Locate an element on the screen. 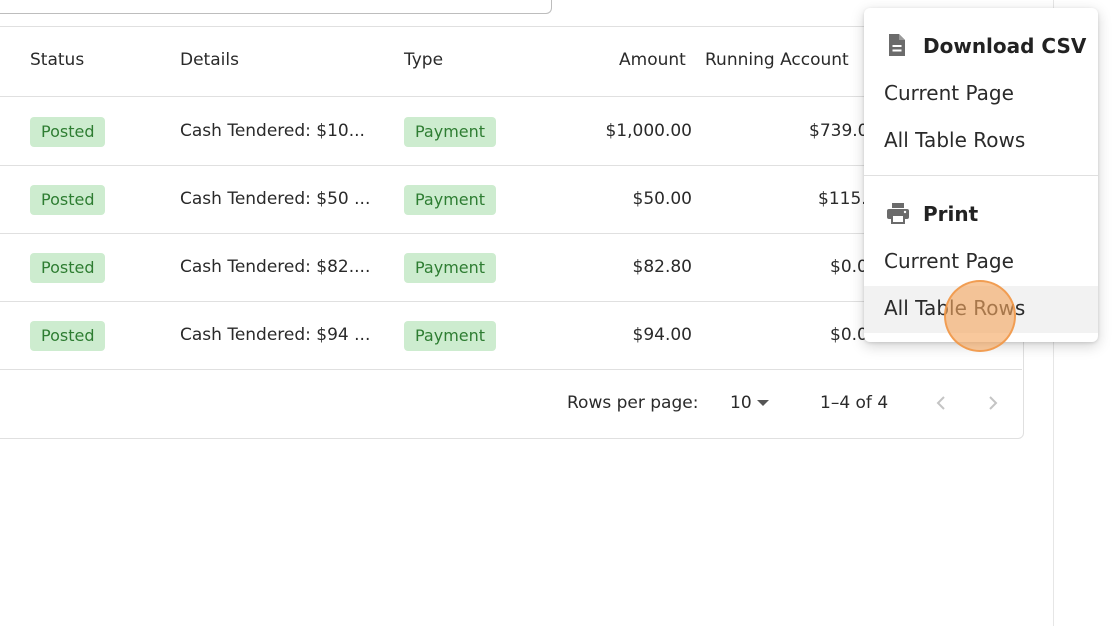 This screenshot has height=626, width=1120. print-current-page: Current Page is located at coordinates (981, 262).